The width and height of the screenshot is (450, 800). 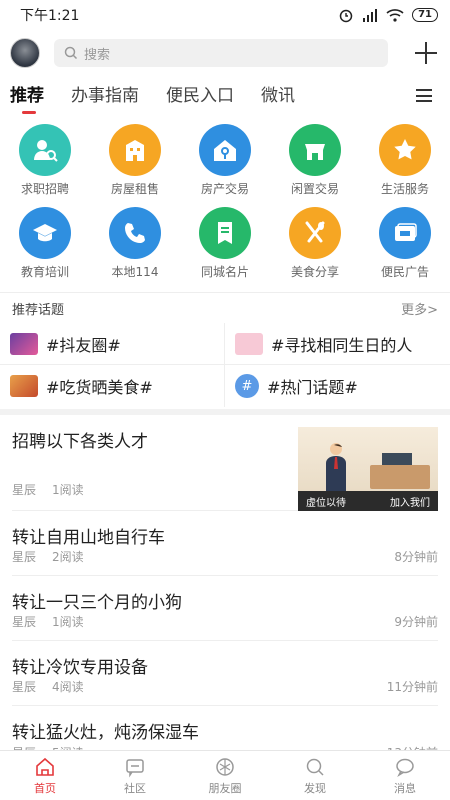 What do you see at coordinates (336, 467) in the screenshot?
I see `person-illustration` at bounding box center [336, 467].